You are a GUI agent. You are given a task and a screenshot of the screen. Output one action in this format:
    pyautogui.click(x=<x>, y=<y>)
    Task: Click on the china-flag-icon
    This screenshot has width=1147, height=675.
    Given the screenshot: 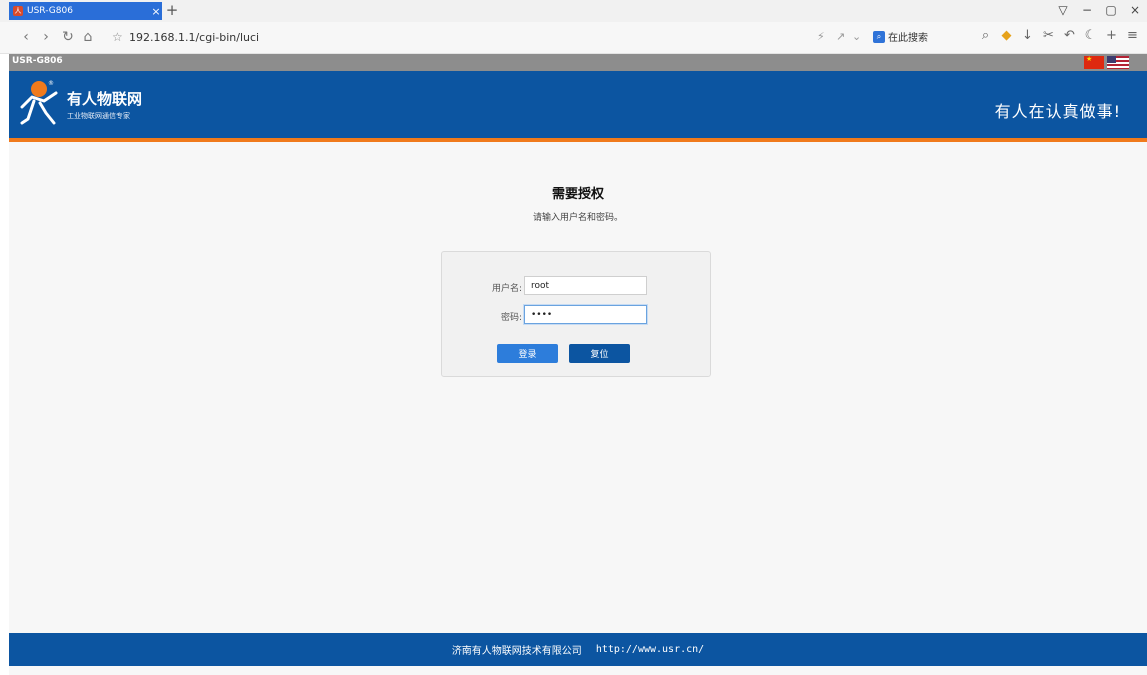 What is the action you would take?
    pyautogui.click(x=1094, y=62)
    